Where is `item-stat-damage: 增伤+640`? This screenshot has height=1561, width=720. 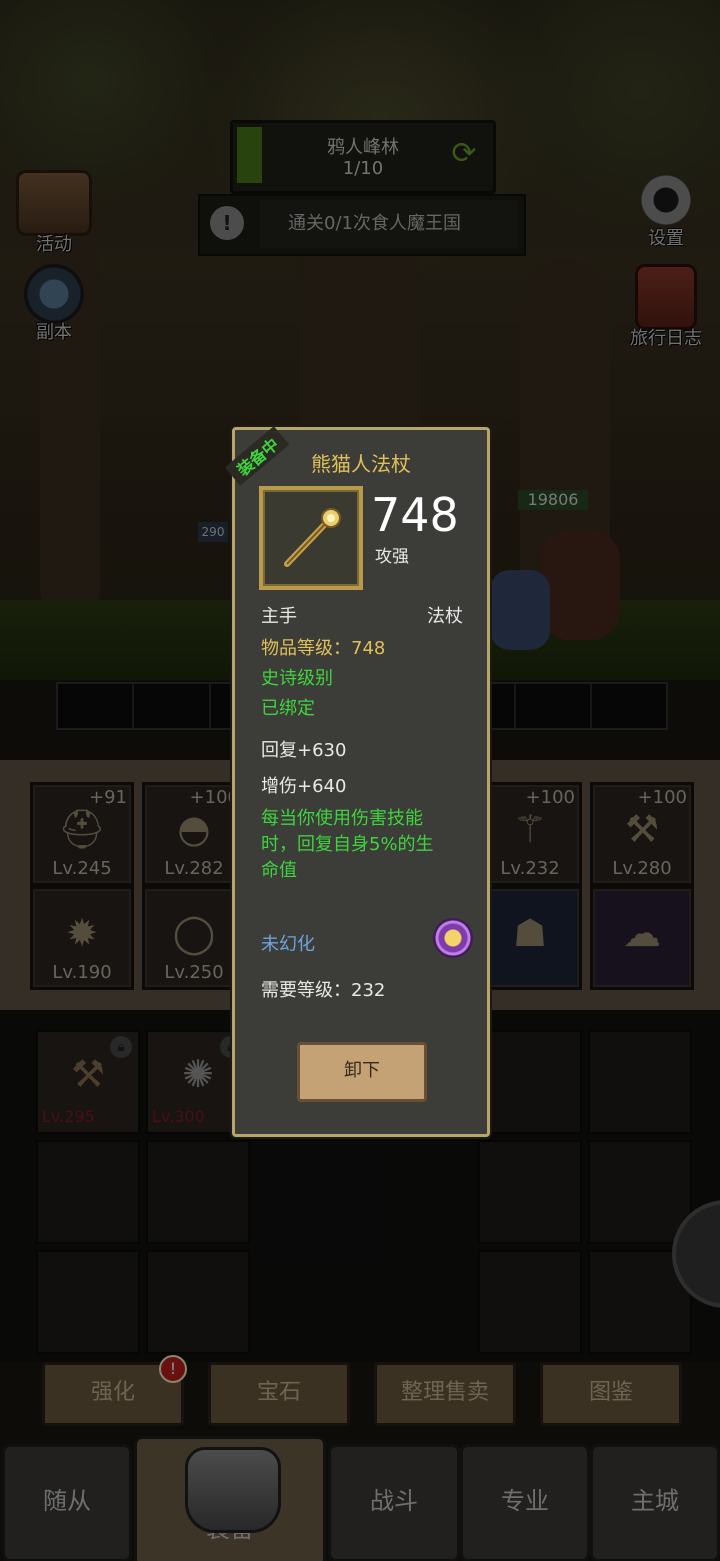 item-stat-damage: 增伤+640 is located at coordinates (304, 786).